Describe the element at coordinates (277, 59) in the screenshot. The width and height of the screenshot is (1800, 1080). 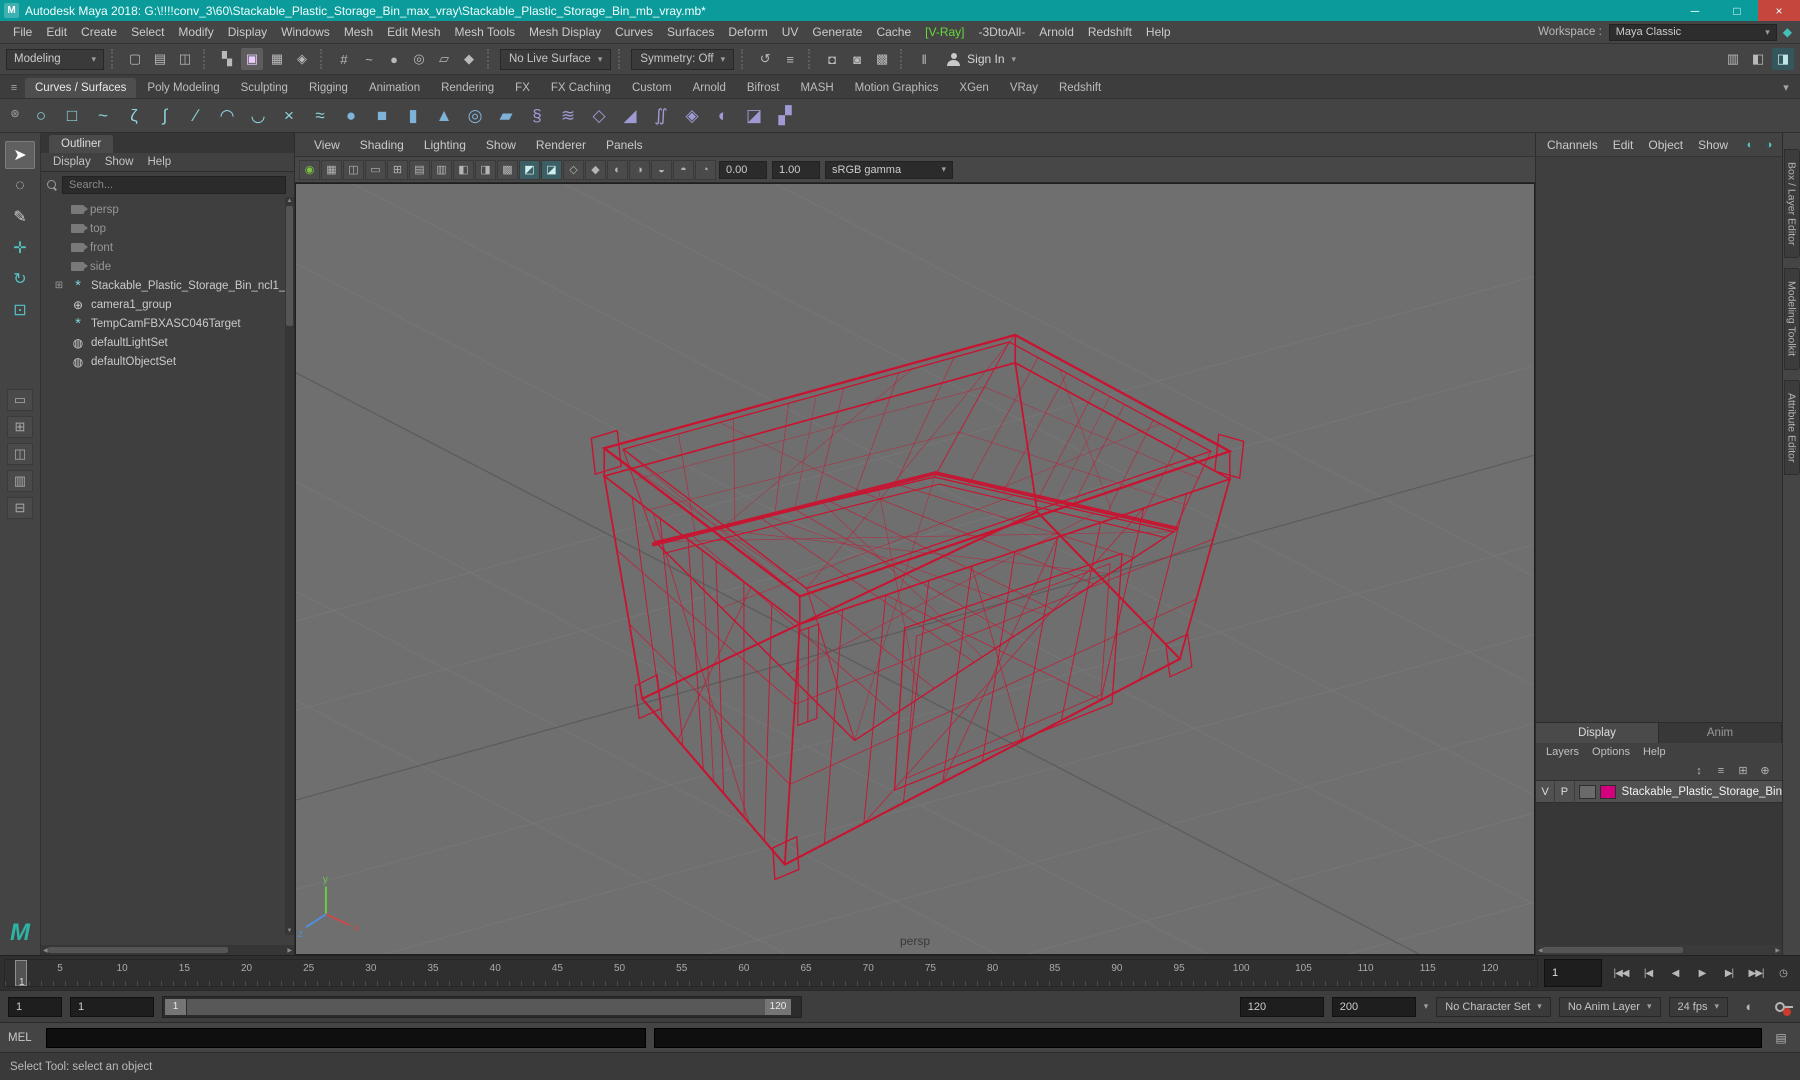
I see `select-component-icon: ▦` at that location.